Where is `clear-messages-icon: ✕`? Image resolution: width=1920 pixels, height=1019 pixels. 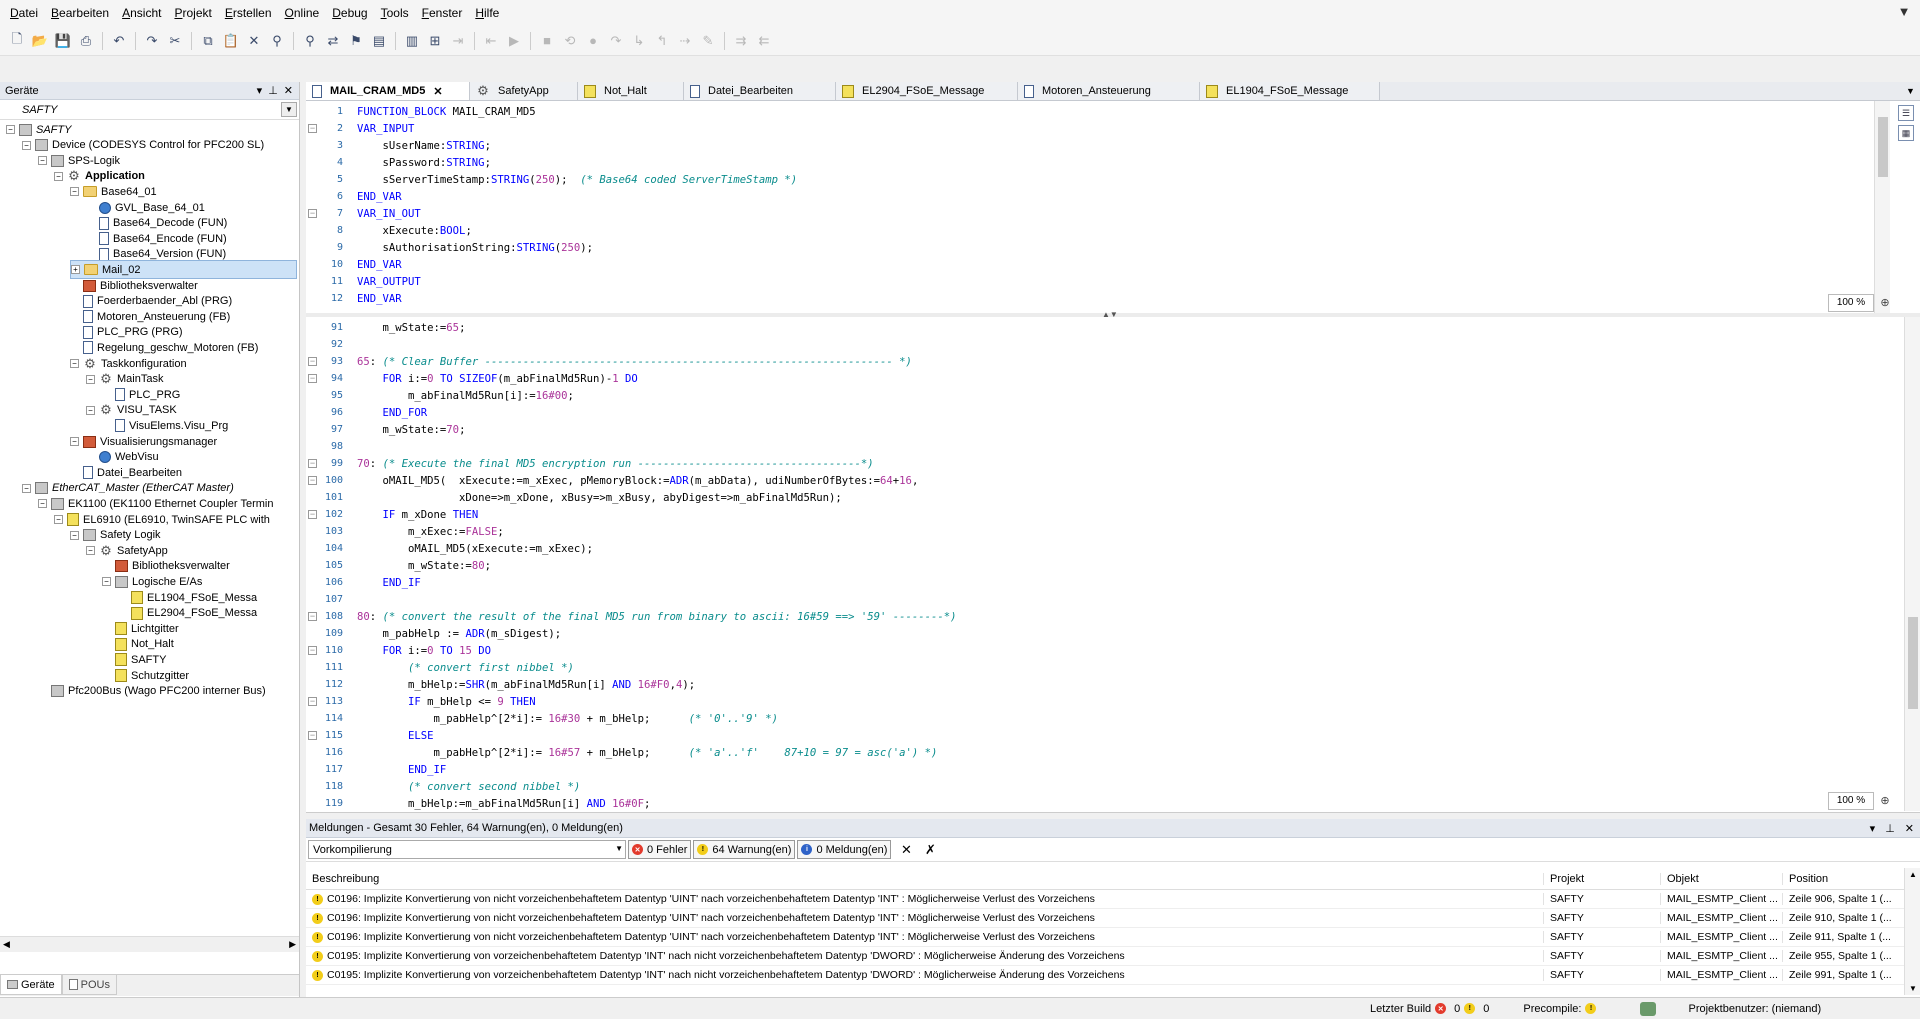
clear-messages-icon: ✕ is located at coordinates (906, 850).